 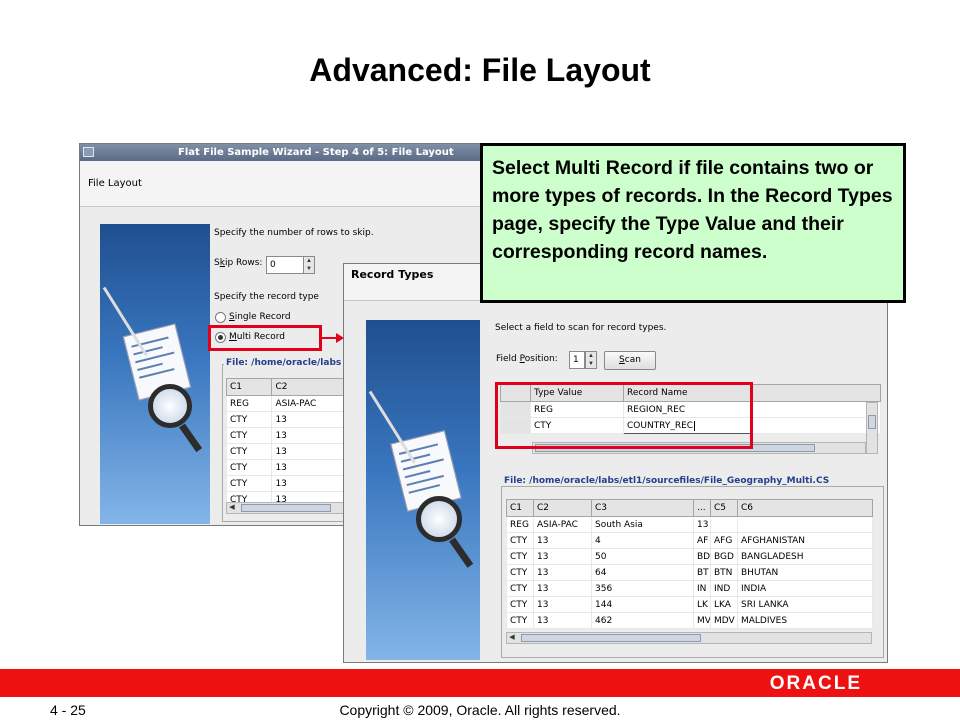 What do you see at coordinates (630, 360) in the screenshot?
I see `scan-button: Scan` at bounding box center [630, 360].